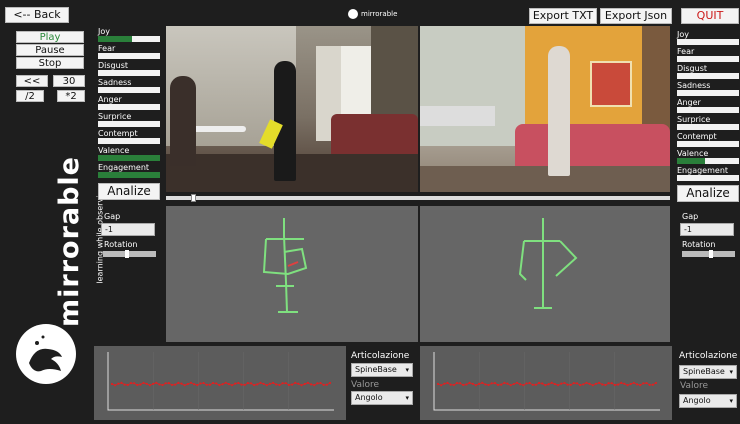 Image resolution: width=740 pixels, height=424 pixels. Describe the element at coordinates (128, 229) in the screenshot. I see `gap-left-input: -1` at that location.